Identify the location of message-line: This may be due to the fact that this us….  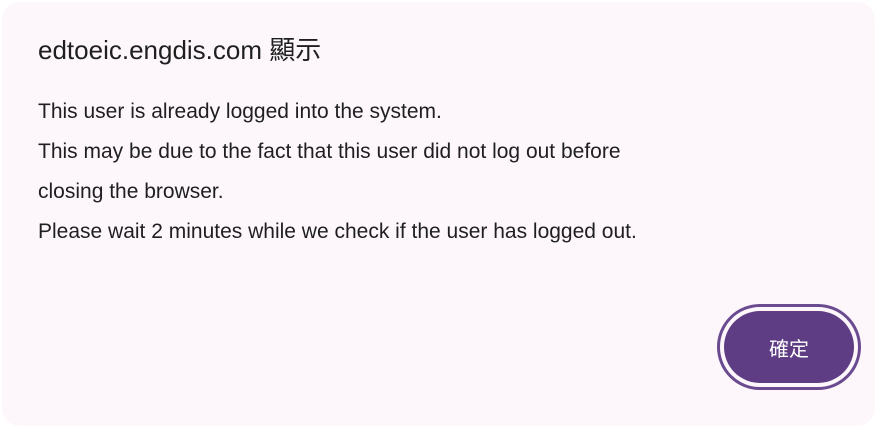
(329, 151).